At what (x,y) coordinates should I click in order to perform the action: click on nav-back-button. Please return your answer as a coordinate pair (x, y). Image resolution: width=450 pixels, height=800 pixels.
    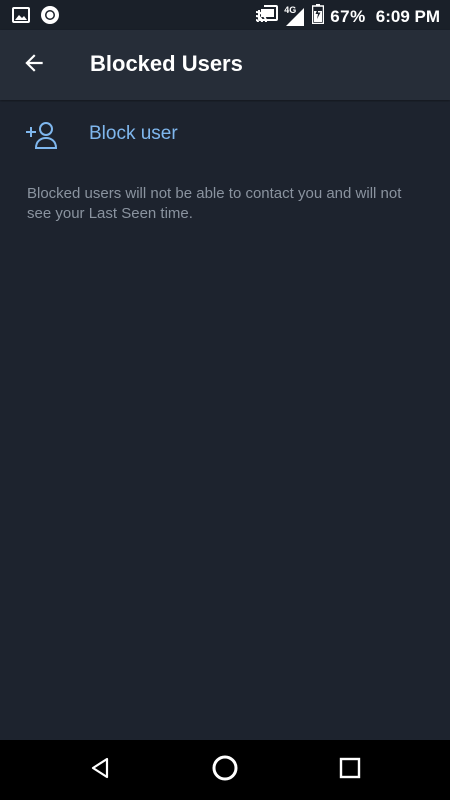
    Looking at the image, I should click on (100, 770).